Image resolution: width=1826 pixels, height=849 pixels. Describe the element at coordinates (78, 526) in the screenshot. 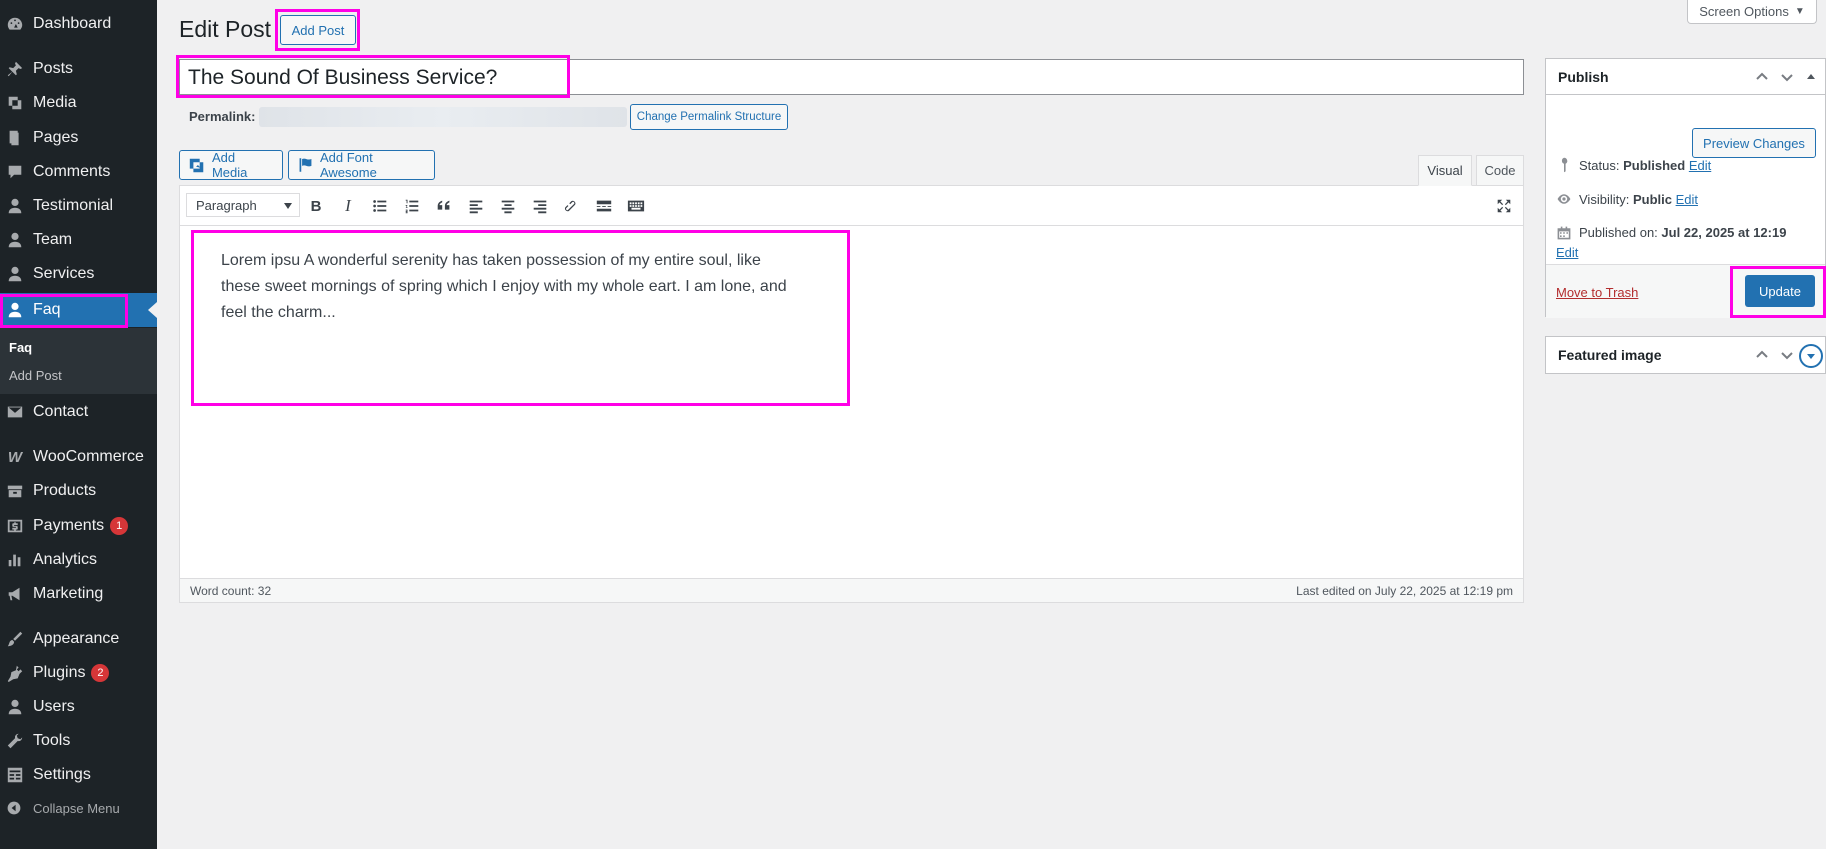

I see `sidebar-item-payments: Payments 1` at that location.